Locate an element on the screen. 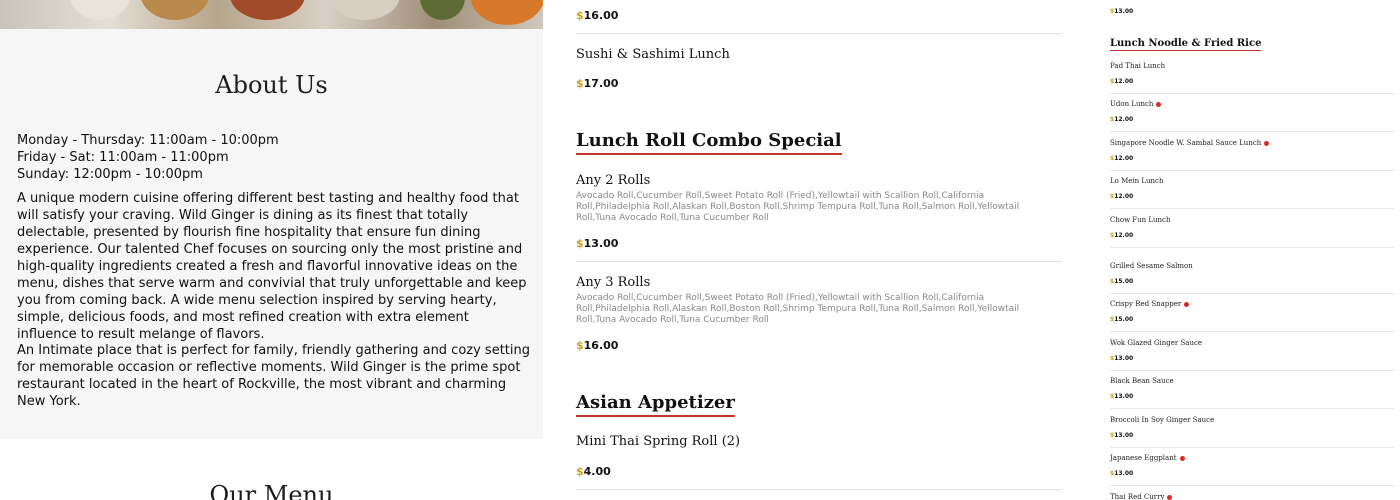 The width and height of the screenshot is (1400, 500). item-price: $4.00 is located at coordinates (593, 471).